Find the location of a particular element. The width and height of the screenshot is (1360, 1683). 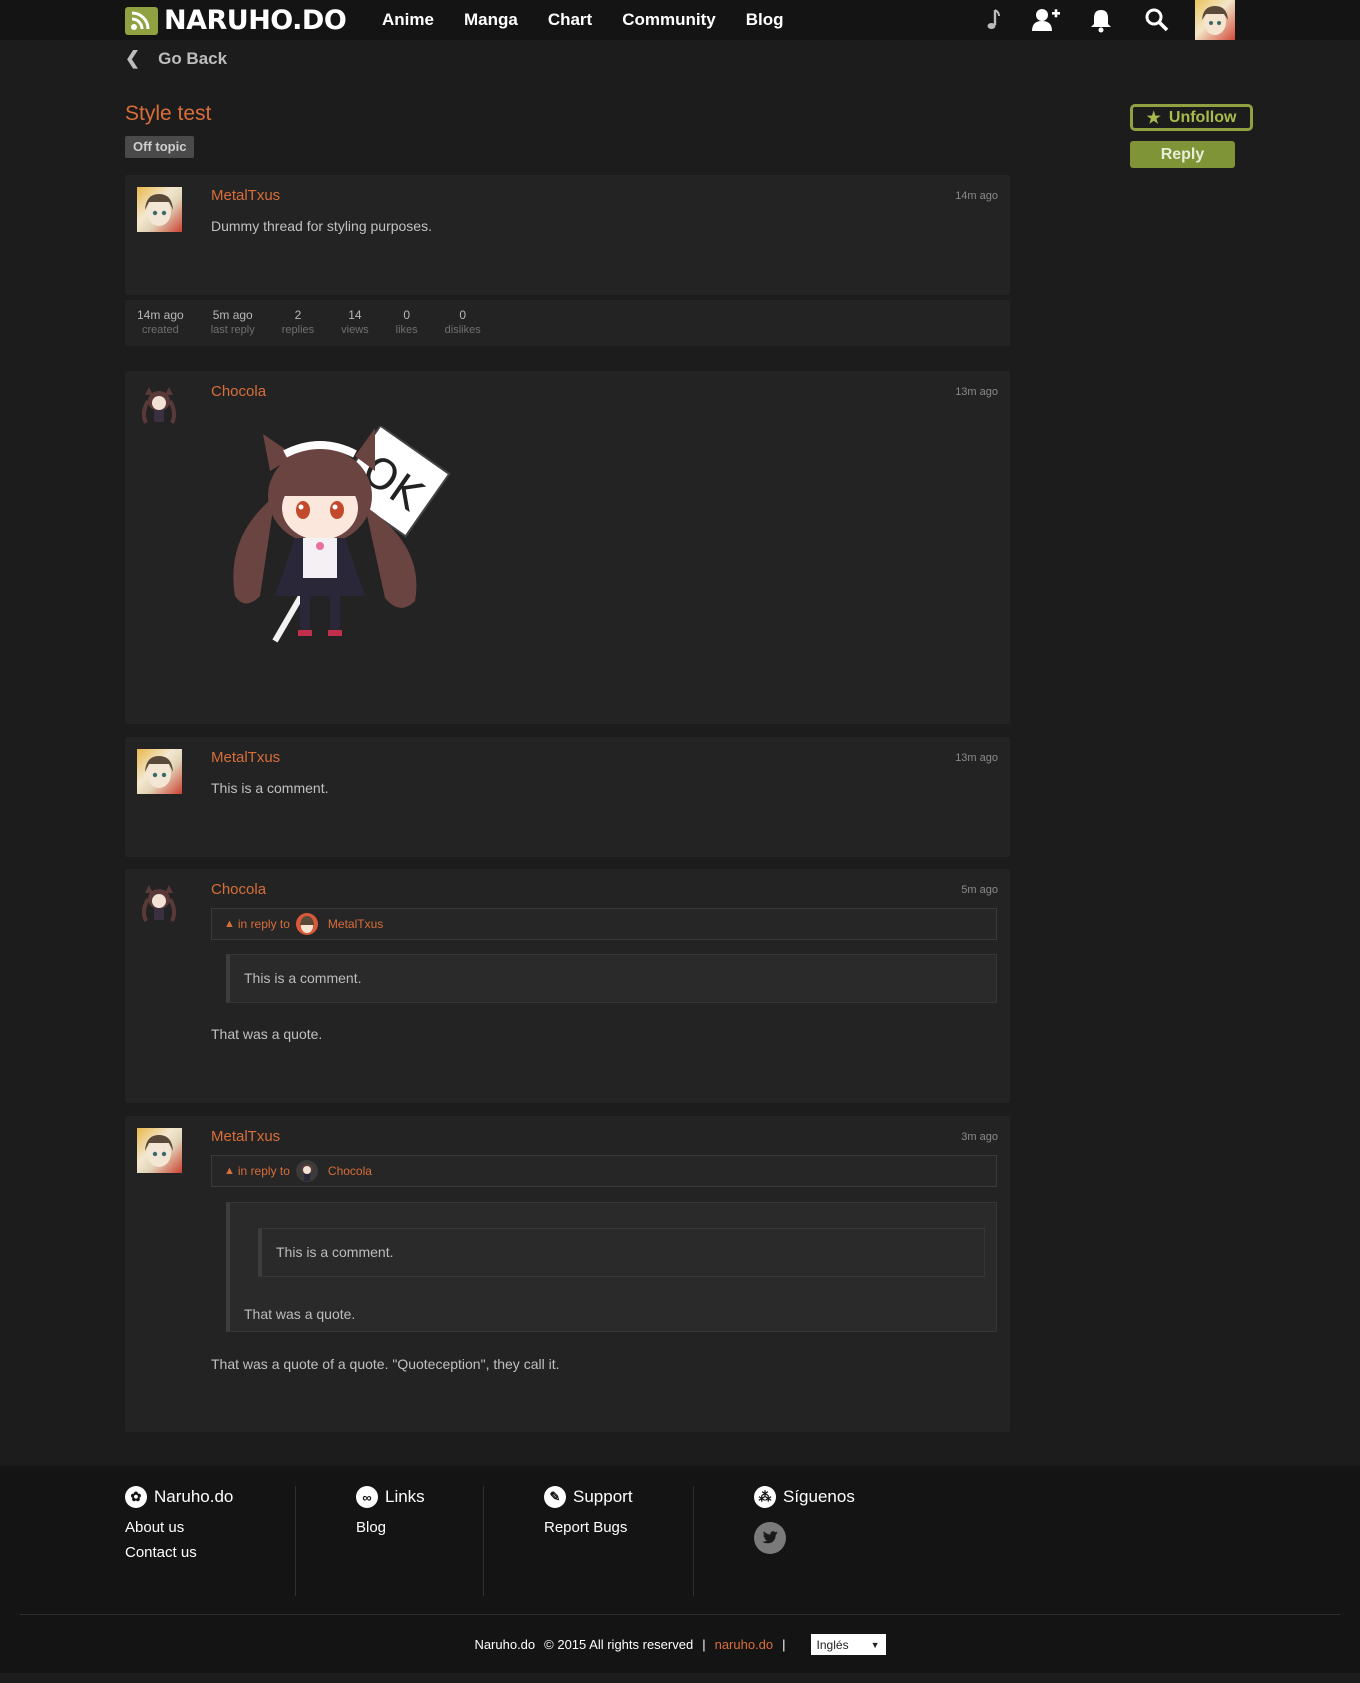

bell-icon is located at coordinates (1102, 20).